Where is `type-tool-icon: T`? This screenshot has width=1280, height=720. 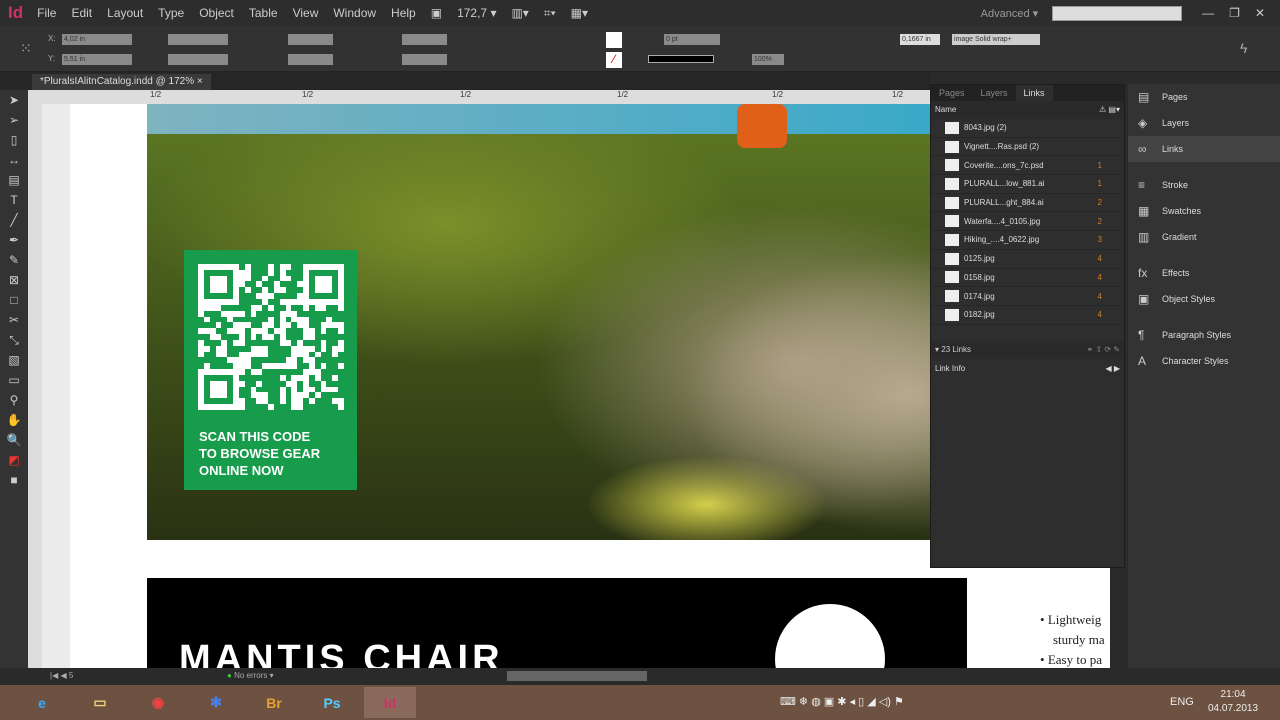
type-tool-icon: T is located at coordinates (14, 200).